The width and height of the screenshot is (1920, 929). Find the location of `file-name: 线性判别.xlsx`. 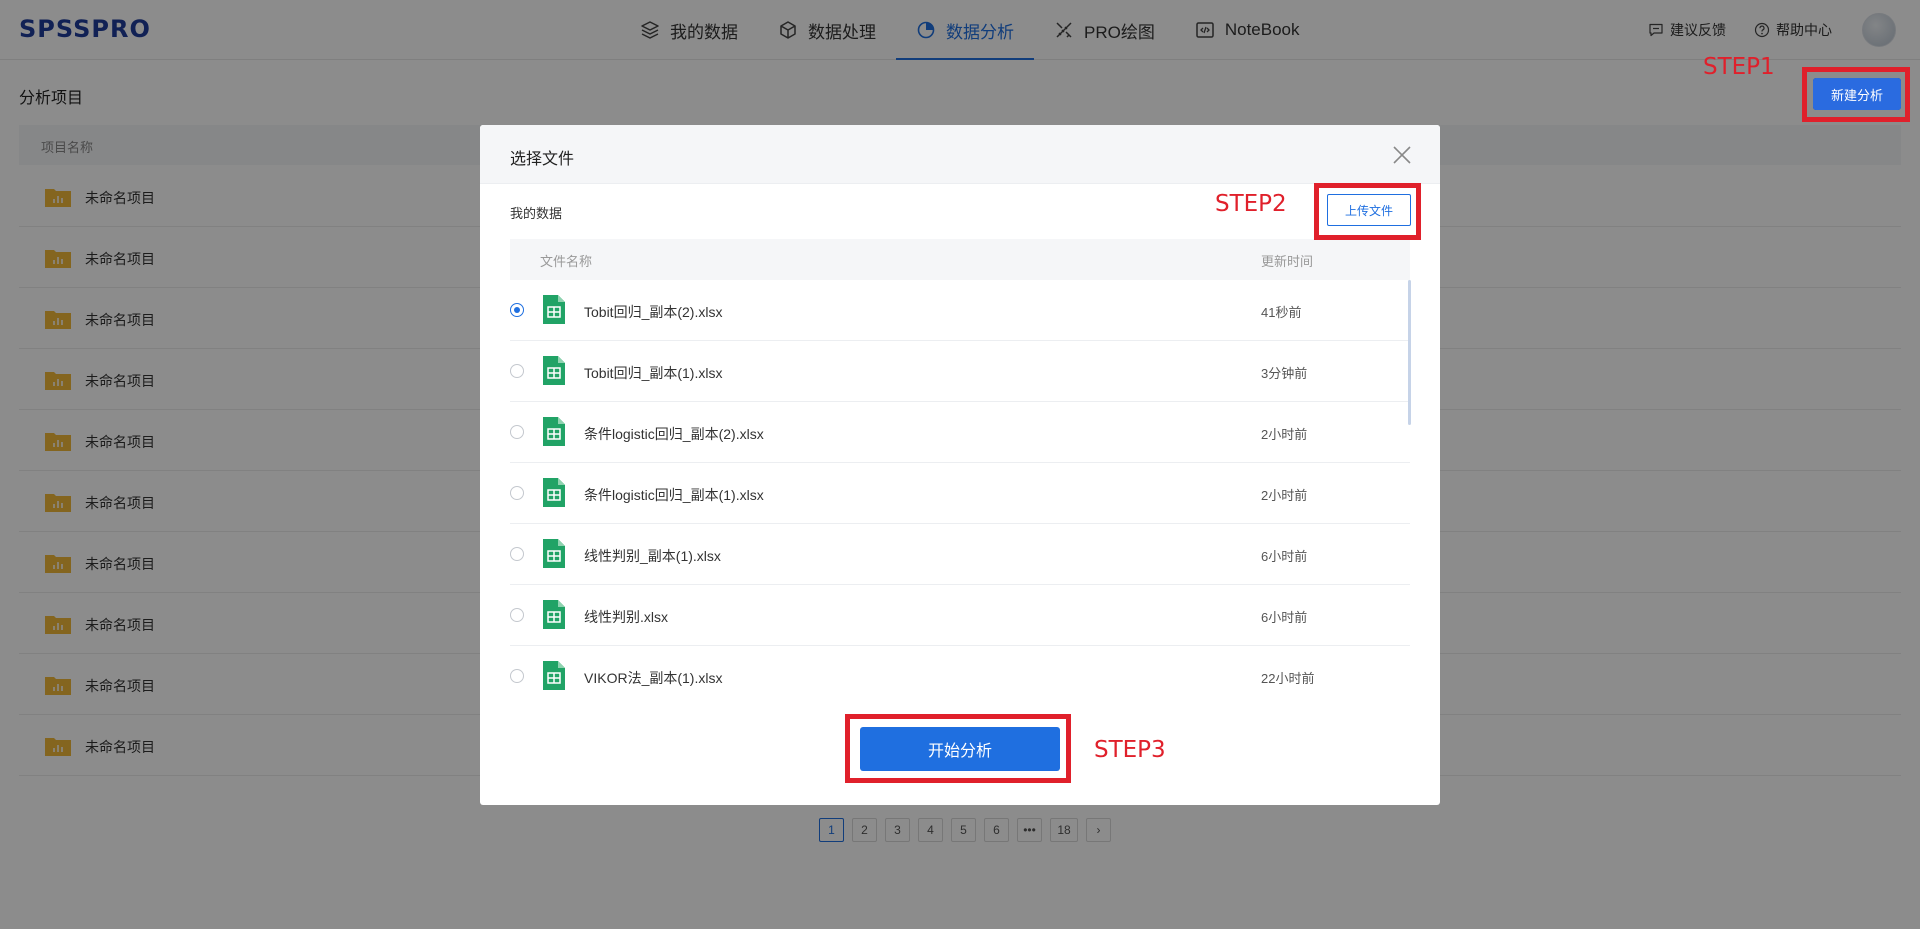

file-name: 线性判别.xlsx is located at coordinates (626, 617).